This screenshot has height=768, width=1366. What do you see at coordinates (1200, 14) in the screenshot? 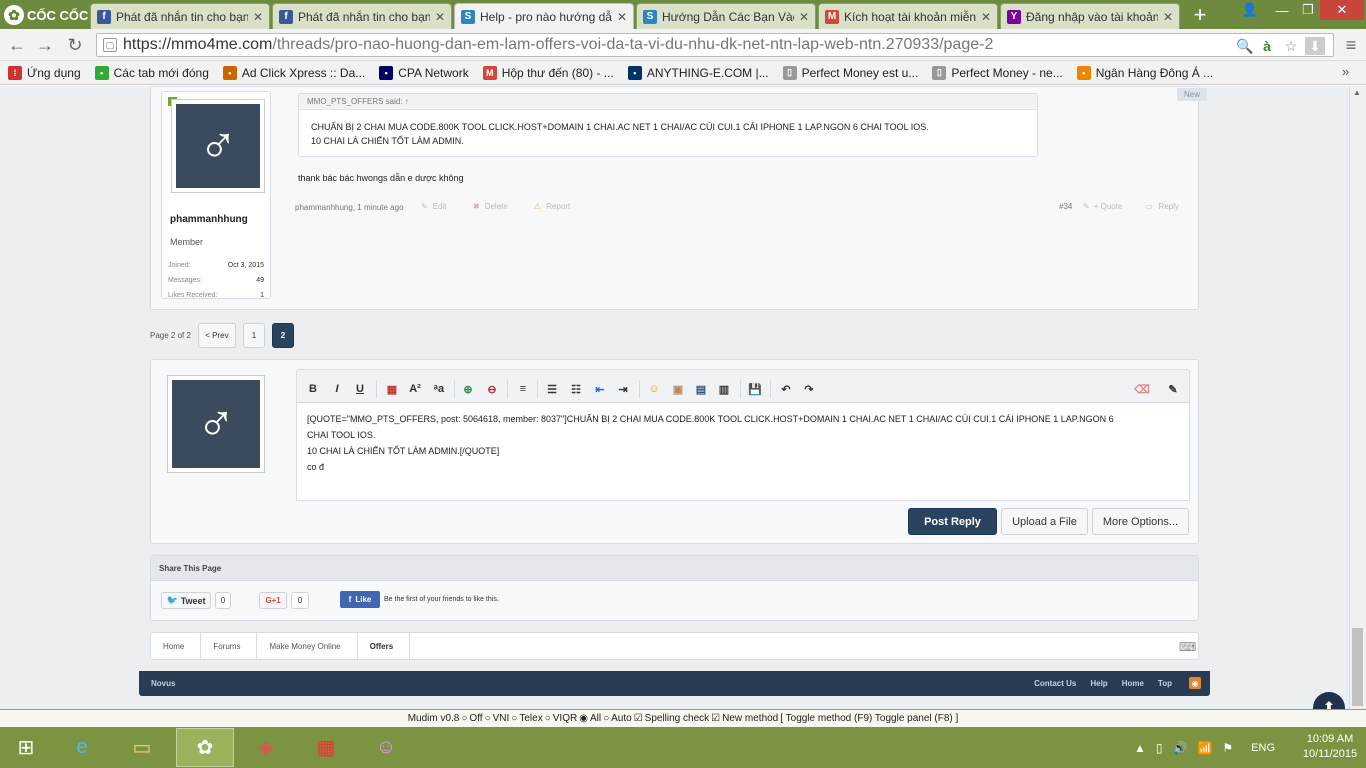
I see `new-tab-button: +` at bounding box center [1200, 14].